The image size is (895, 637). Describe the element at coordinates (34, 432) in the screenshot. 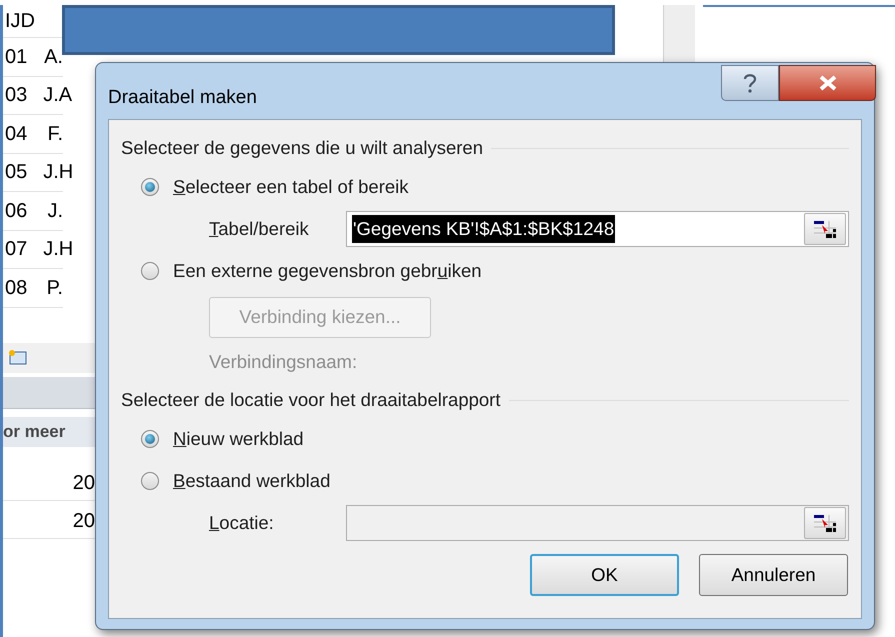

I see `column-header: or meer` at that location.